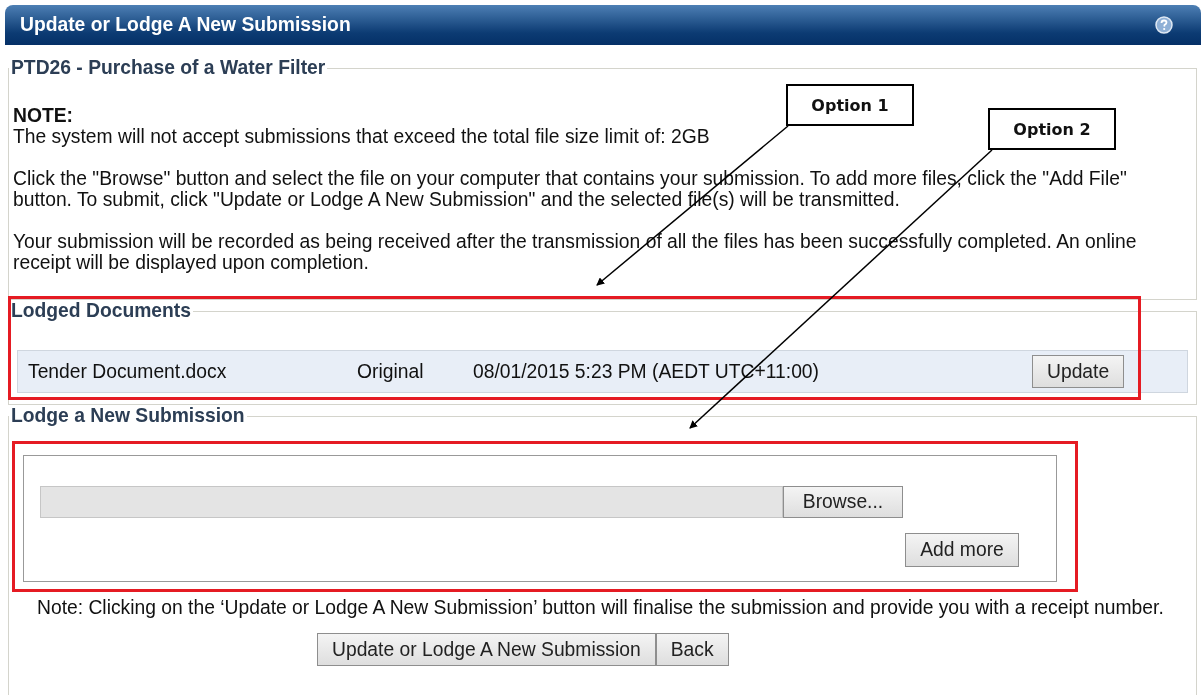 This screenshot has width=1203, height=695. Describe the element at coordinates (391, 371) in the screenshot. I see `document-type: Original` at that location.